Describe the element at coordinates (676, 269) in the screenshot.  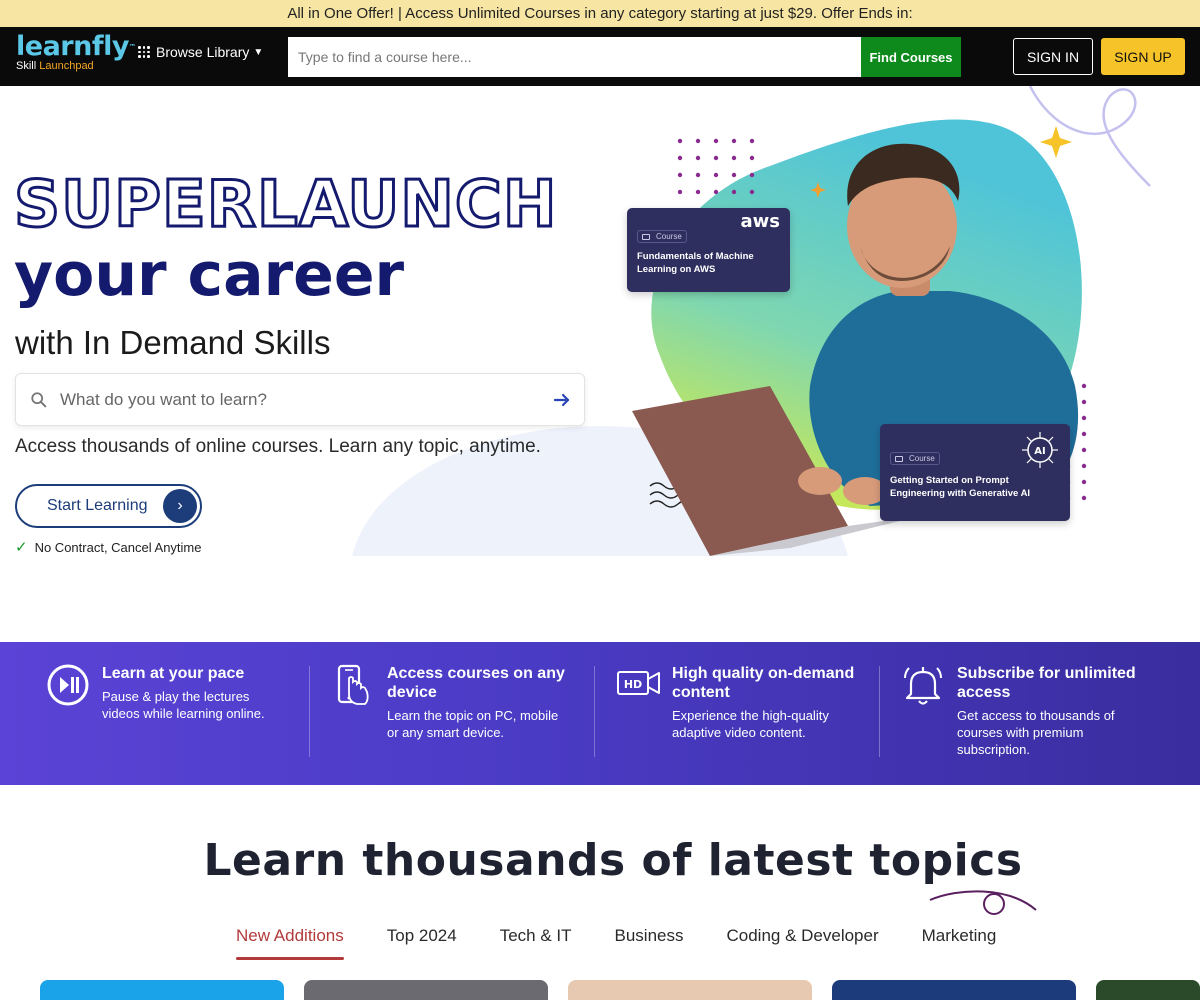
I see `course-title-line2: Learning on AWS` at that location.